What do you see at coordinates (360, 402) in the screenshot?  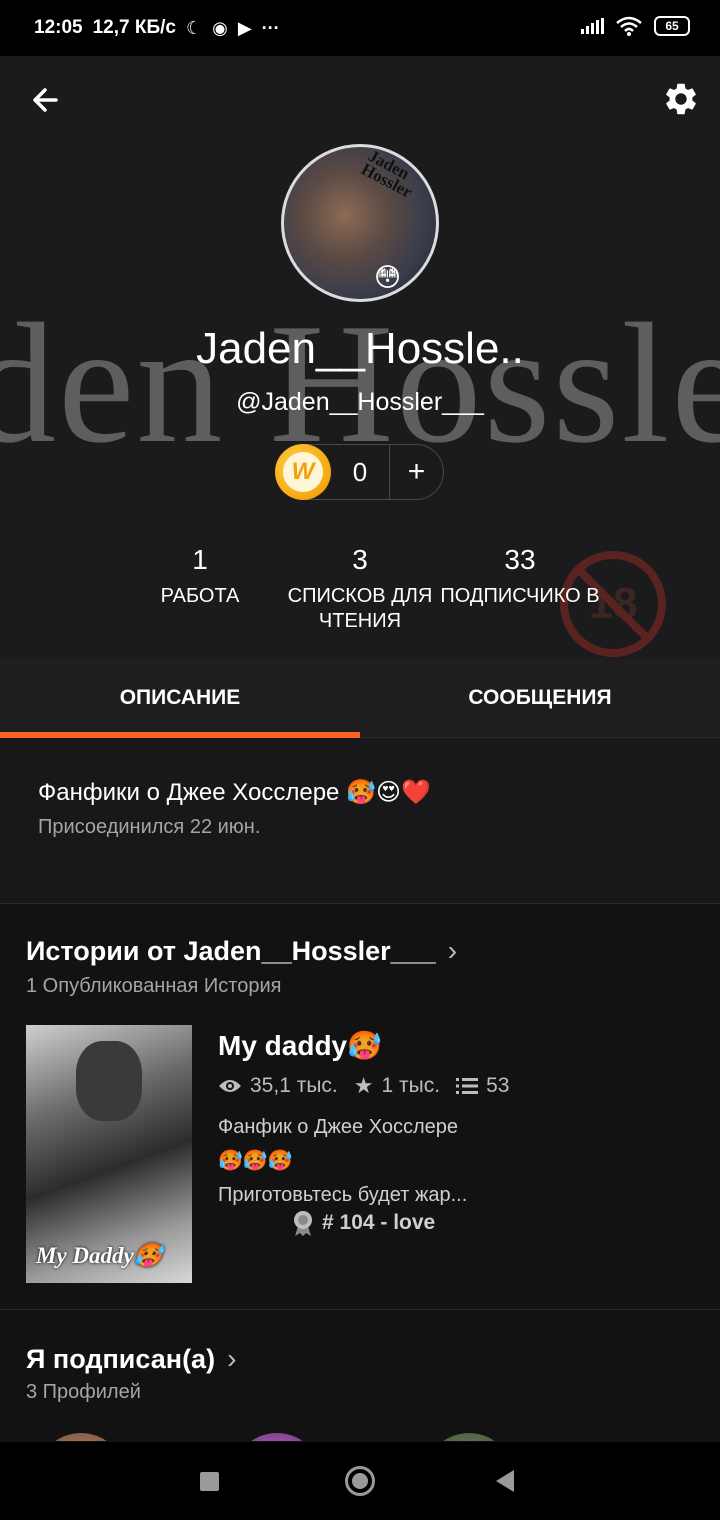 I see `profile-username: @Jaden__Hossler___` at bounding box center [360, 402].